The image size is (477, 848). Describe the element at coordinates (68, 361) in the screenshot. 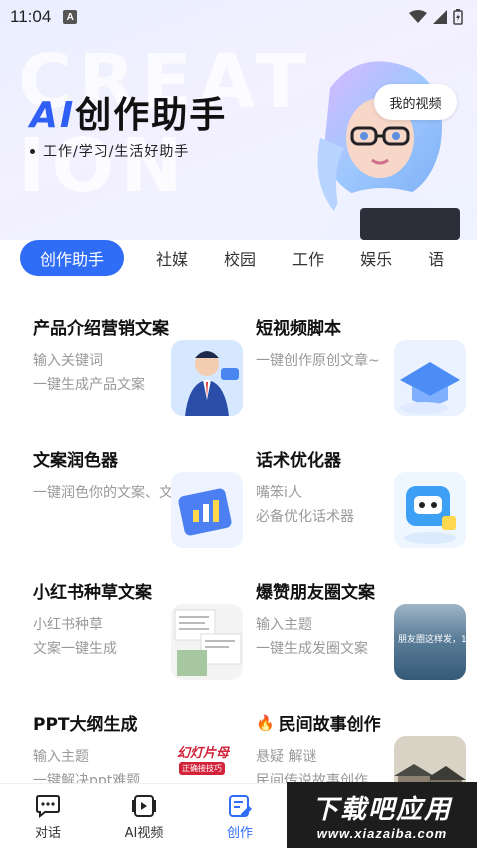

I see `card-desc-1: 输入关键词` at that location.